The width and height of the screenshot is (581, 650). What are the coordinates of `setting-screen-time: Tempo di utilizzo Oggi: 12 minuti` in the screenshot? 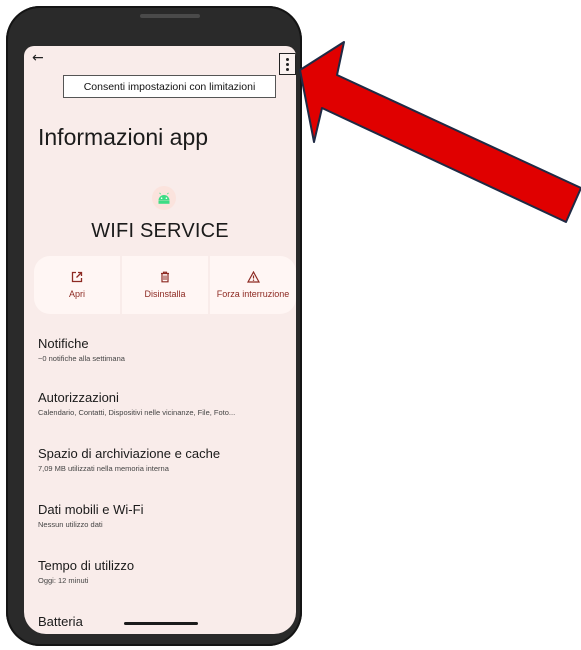 It's located at (86, 571).